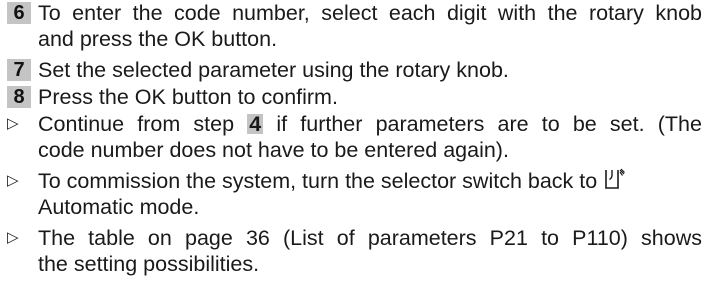 This screenshot has width=707, height=291. What do you see at coordinates (136, 124) in the screenshot?
I see `note-text-before: Continue from step` at bounding box center [136, 124].